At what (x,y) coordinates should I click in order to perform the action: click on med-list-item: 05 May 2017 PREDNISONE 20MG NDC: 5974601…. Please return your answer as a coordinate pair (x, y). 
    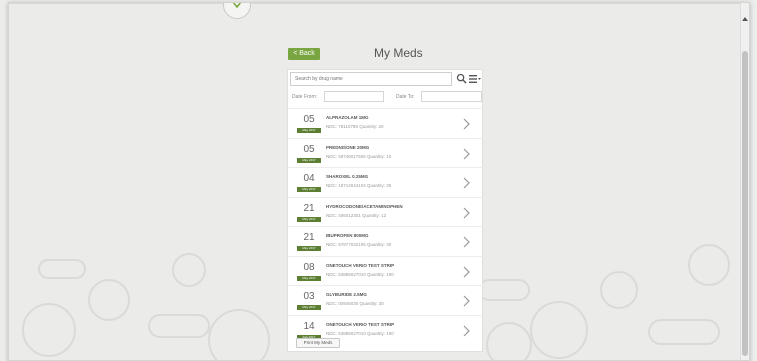
    Looking at the image, I should click on (386, 152).